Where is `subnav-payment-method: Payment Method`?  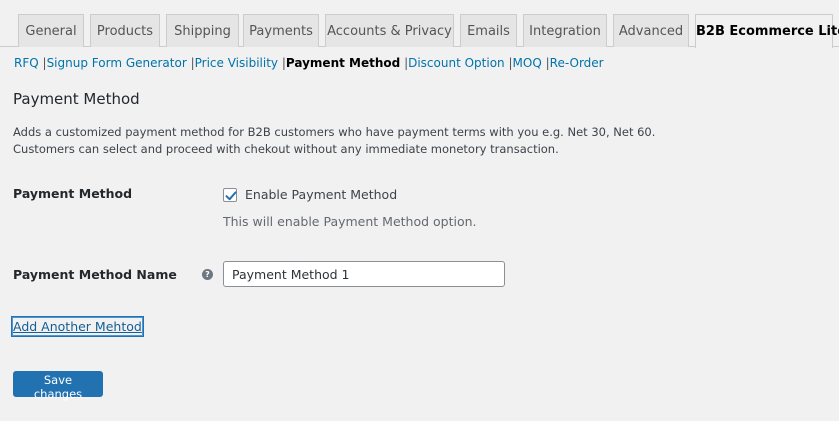
subnav-payment-method: Payment Method is located at coordinates (343, 63).